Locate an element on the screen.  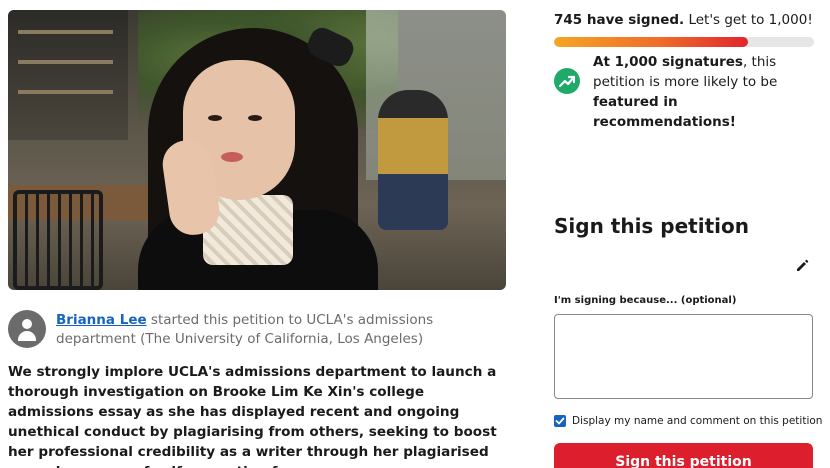
starter-name-link: Brianna Lee is located at coordinates (101, 320).